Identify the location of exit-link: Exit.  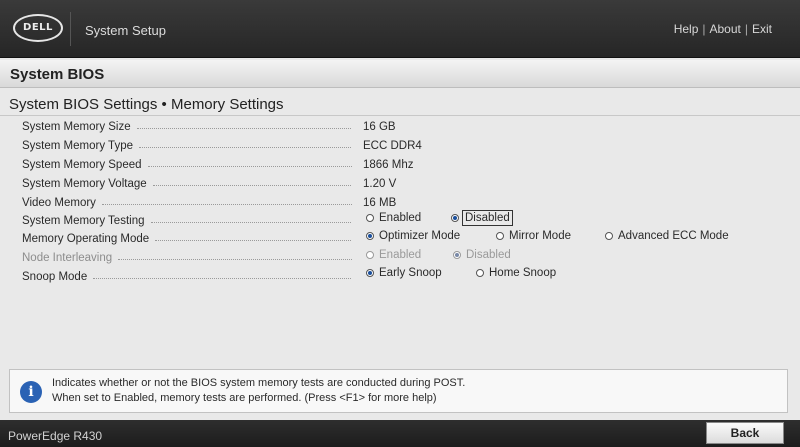
(762, 29).